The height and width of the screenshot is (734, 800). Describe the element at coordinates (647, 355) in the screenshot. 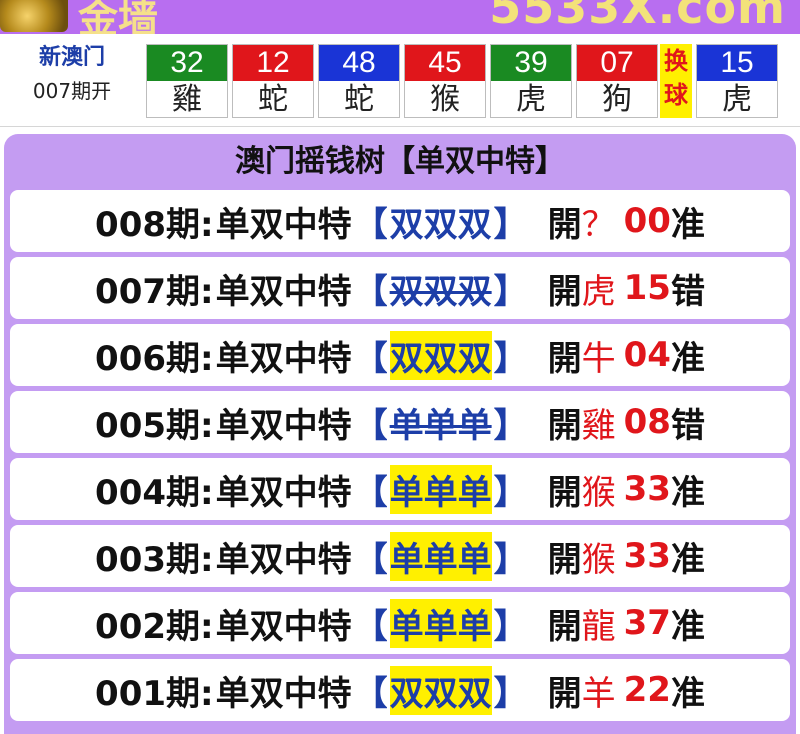

I see `row-number: 04` at that location.